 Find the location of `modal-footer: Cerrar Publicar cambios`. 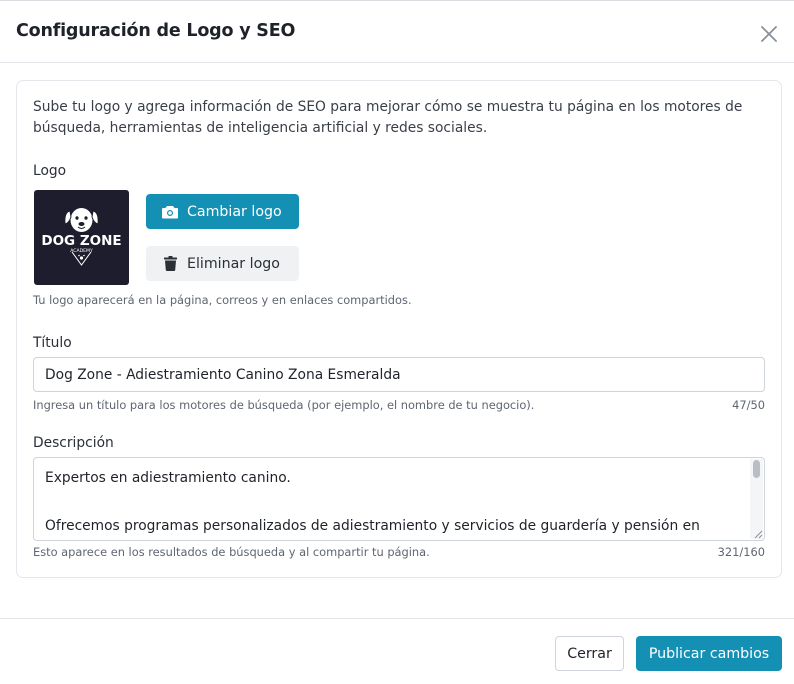

modal-footer: Cerrar Publicar cambios is located at coordinates (397, 651).